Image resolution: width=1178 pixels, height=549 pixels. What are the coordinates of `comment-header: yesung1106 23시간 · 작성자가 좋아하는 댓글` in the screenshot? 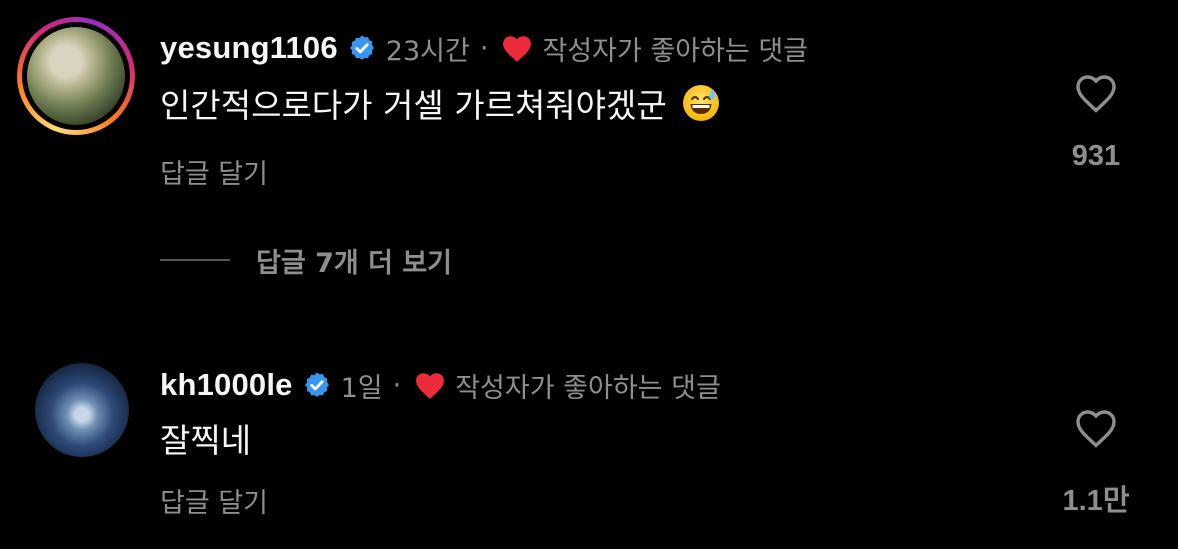 It's located at (484, 48).